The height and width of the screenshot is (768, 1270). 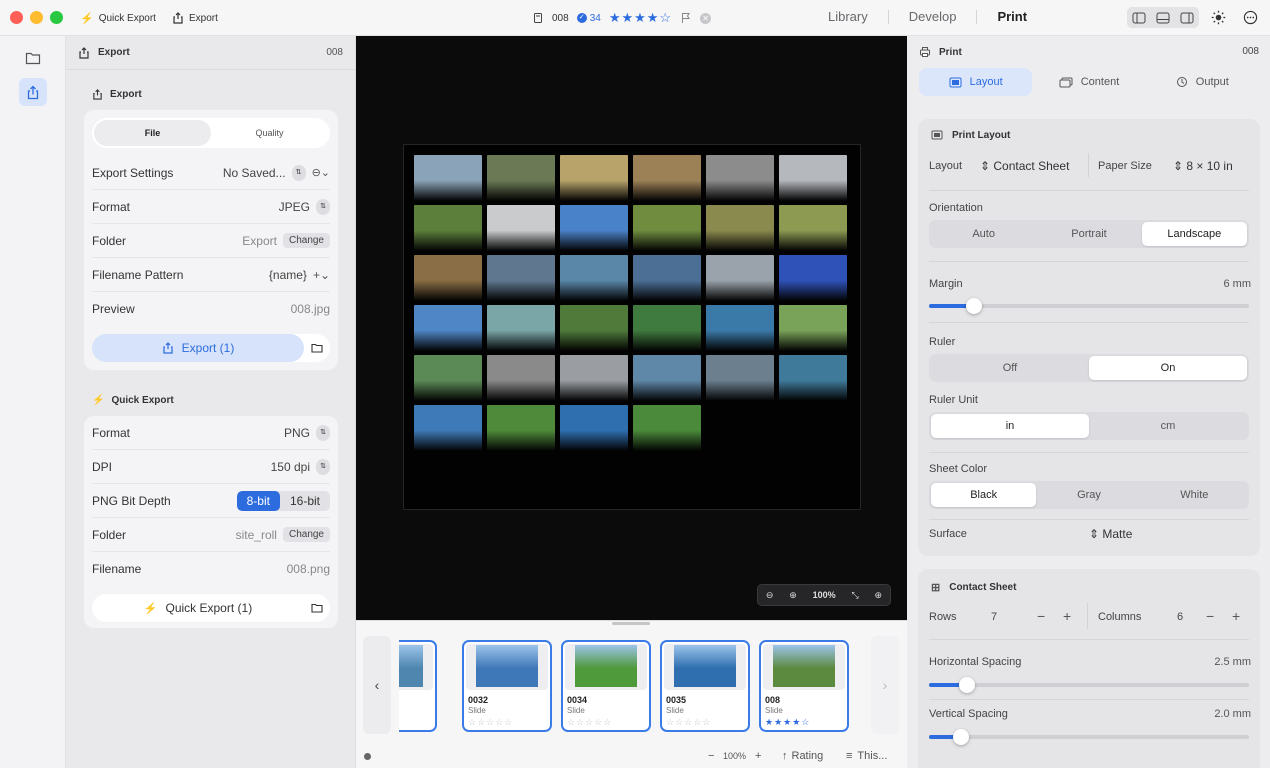 What do you see at coordinates (198, 348) in the screenshot?
I see `export-action-button: Export (1)` at bounding box center [198, 348].